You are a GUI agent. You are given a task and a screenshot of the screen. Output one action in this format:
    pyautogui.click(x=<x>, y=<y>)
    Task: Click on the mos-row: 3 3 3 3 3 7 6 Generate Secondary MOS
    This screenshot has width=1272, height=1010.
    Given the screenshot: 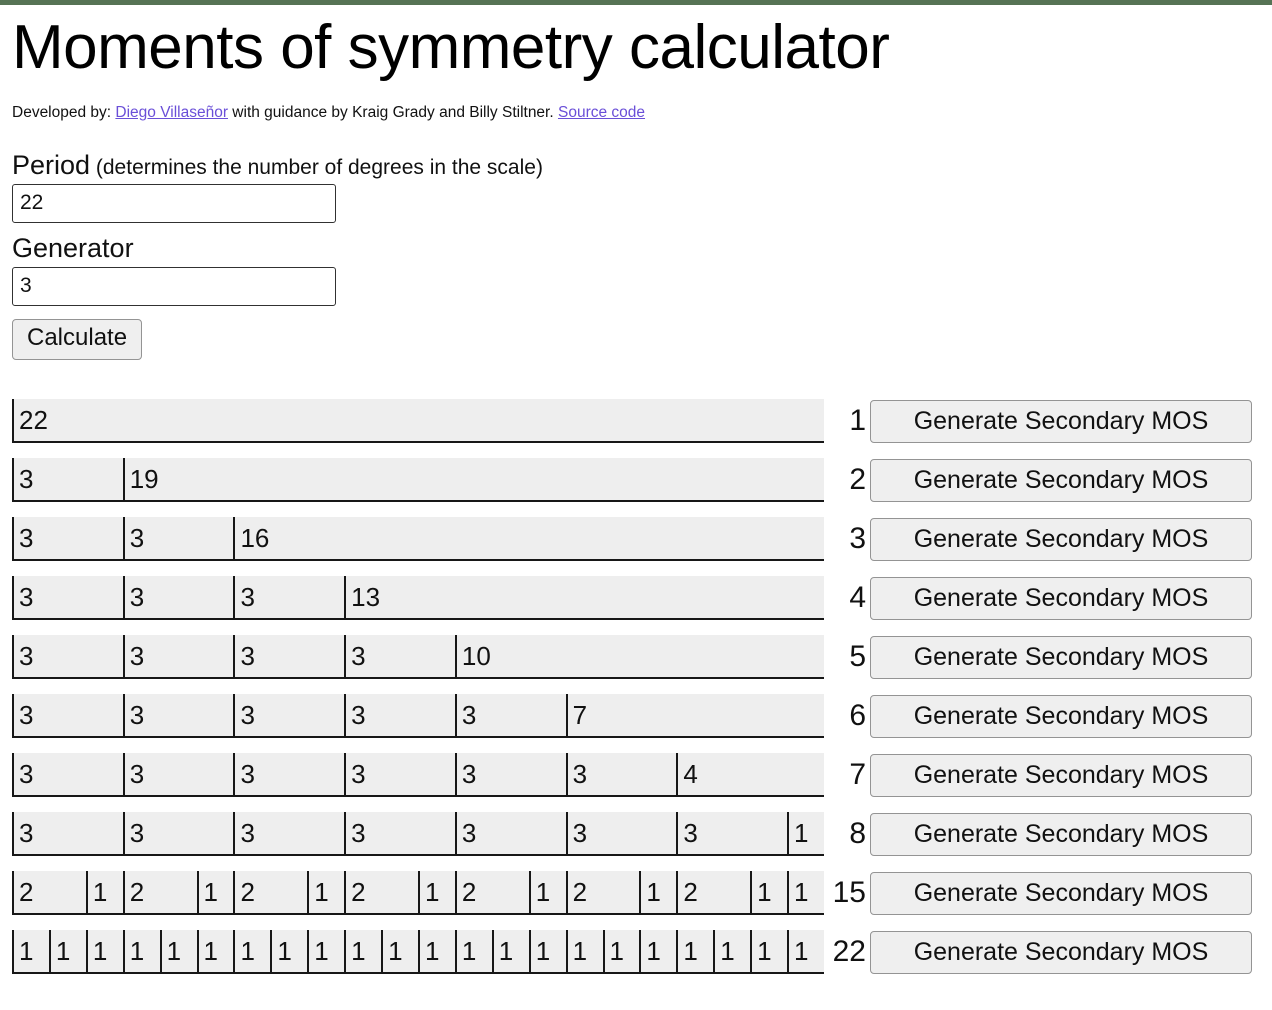 What is the action you would take?
    pyautogui.click(x=636, y=716)
    